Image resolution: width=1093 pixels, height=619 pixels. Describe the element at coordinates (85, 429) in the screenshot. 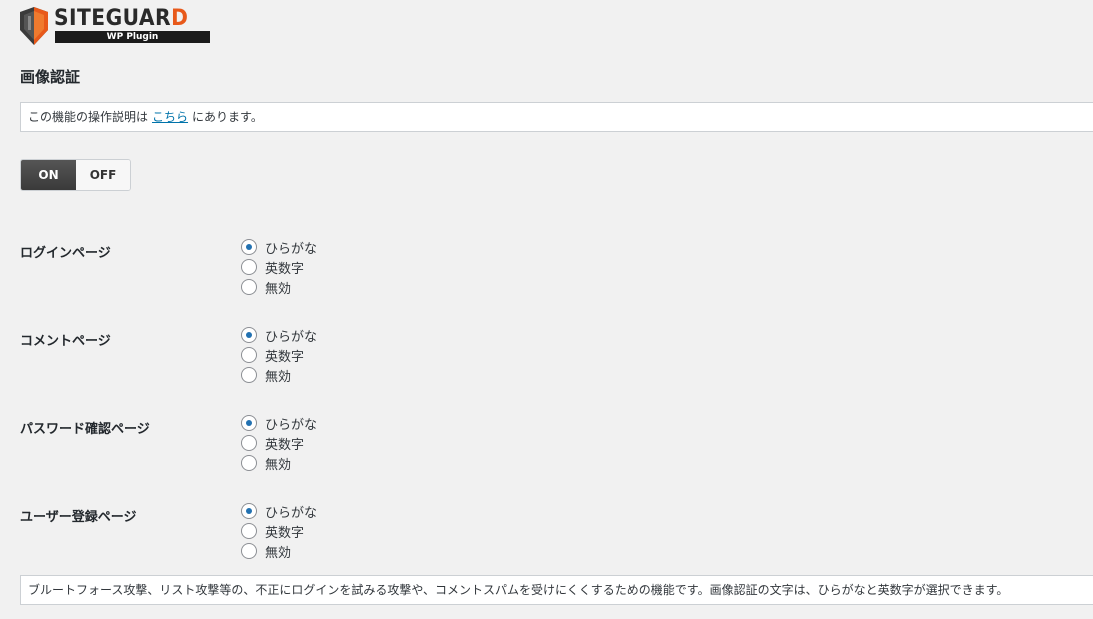

I see `section-label: パスワード確認ページ` at that location.